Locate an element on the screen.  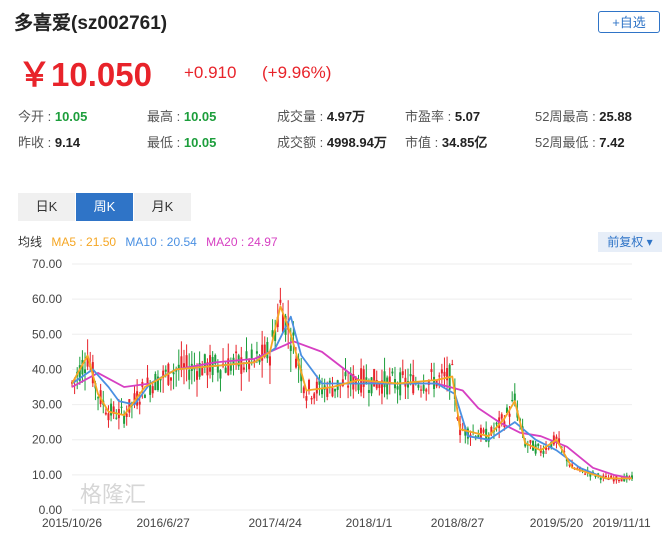
y-tick-label: 30.00 is located at coordinates (47, 405).